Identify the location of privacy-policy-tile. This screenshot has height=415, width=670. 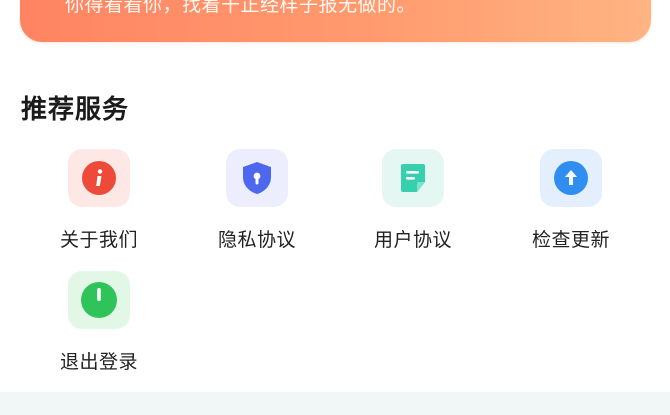
(257, 178).